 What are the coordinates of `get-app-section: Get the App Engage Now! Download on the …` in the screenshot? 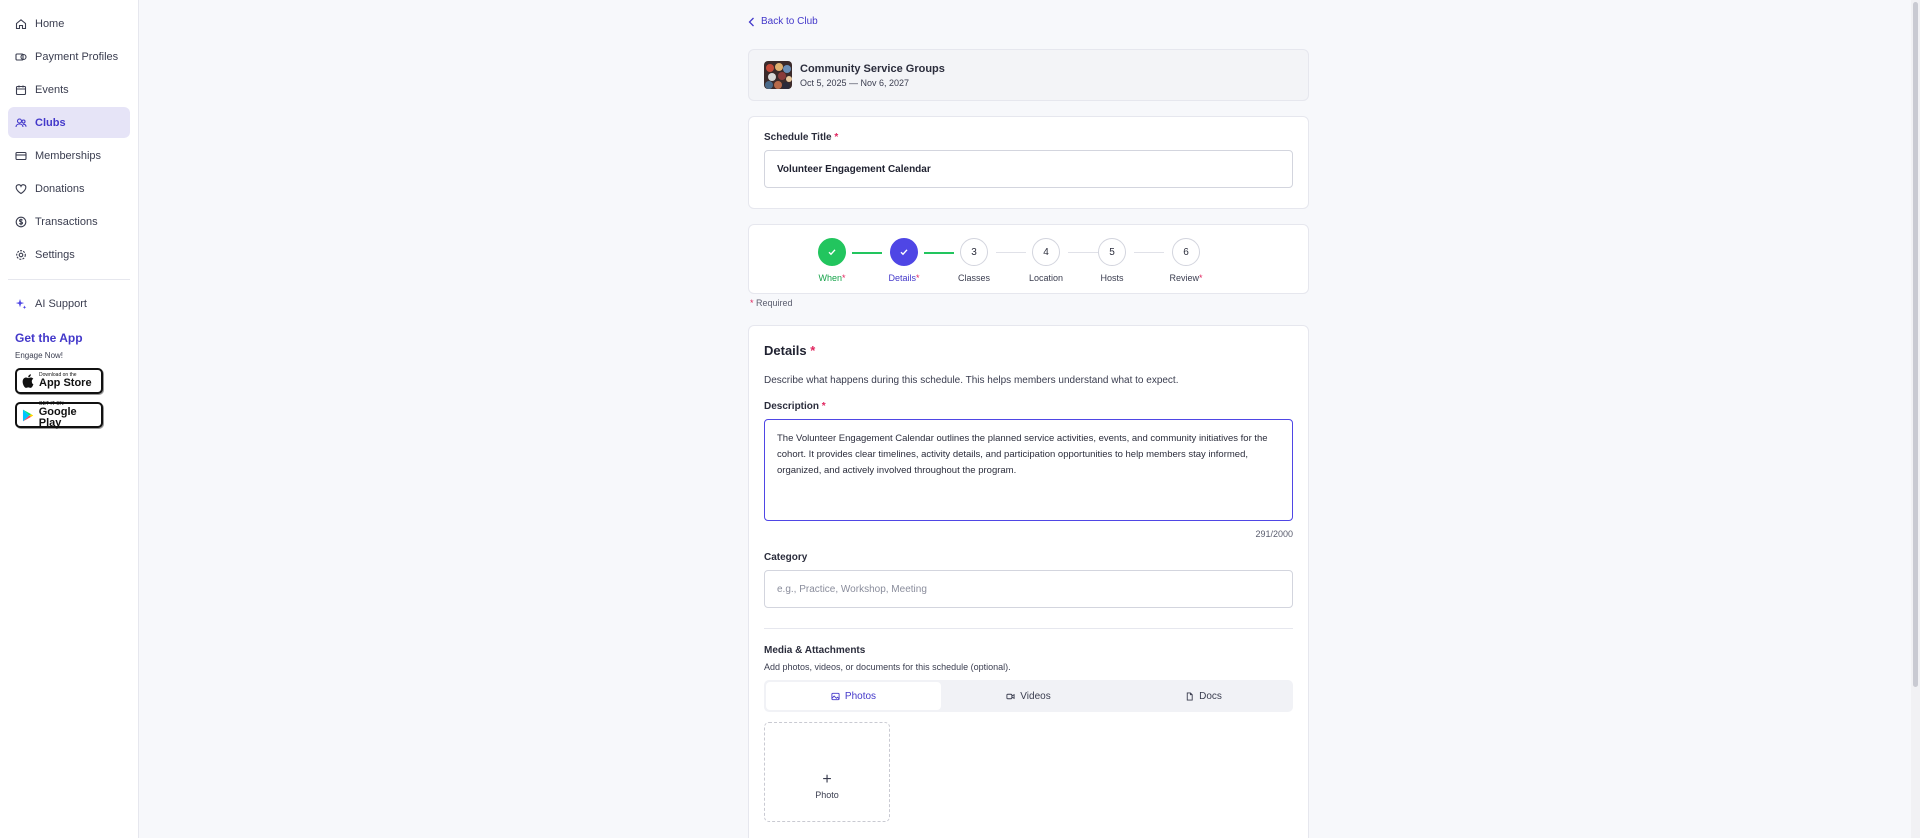 It's located at (76, 379).